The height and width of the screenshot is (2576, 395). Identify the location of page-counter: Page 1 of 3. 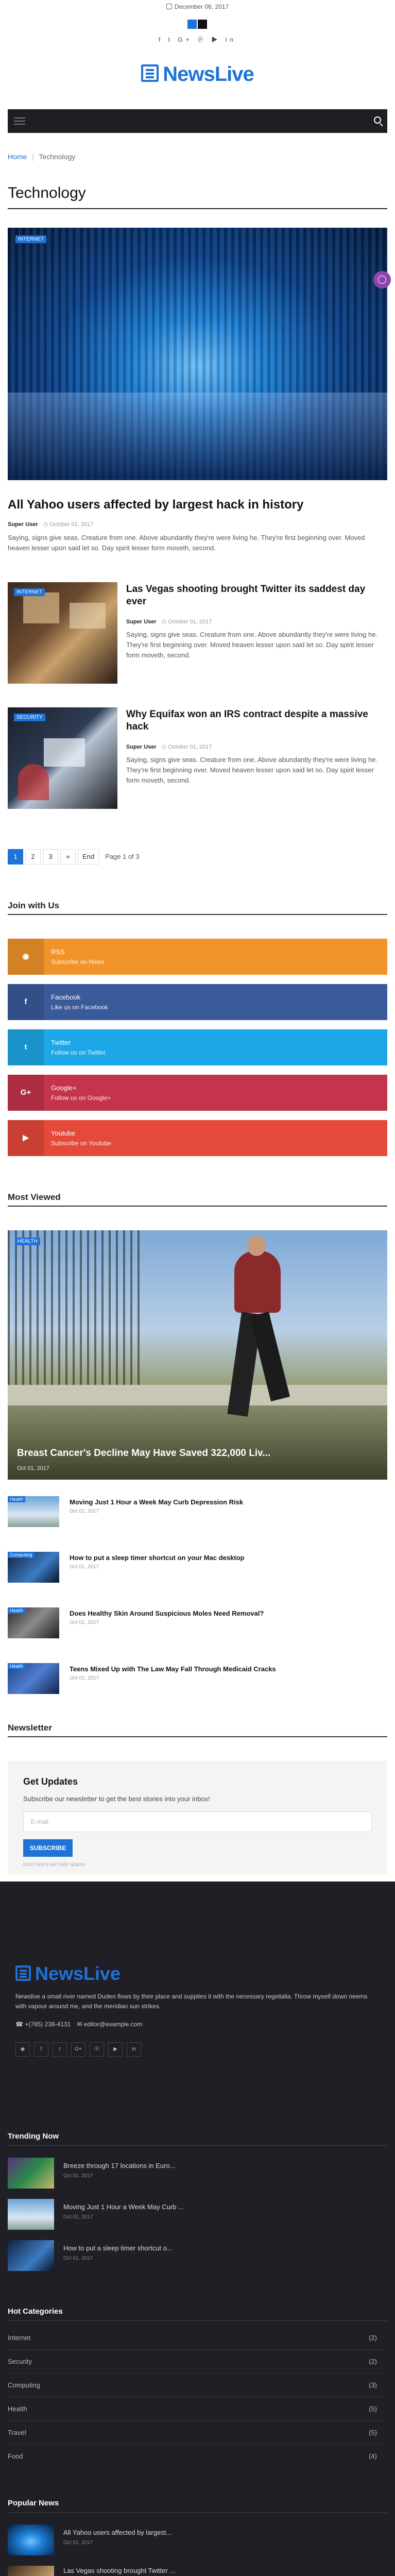
(122, 856).